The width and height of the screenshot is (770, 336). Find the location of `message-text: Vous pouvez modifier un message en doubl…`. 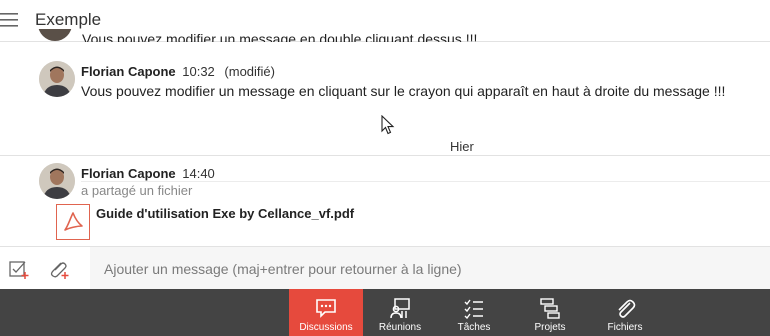

message-text: Vous pouvez modifier un message en doubl… is located at coordinates (280, 36).